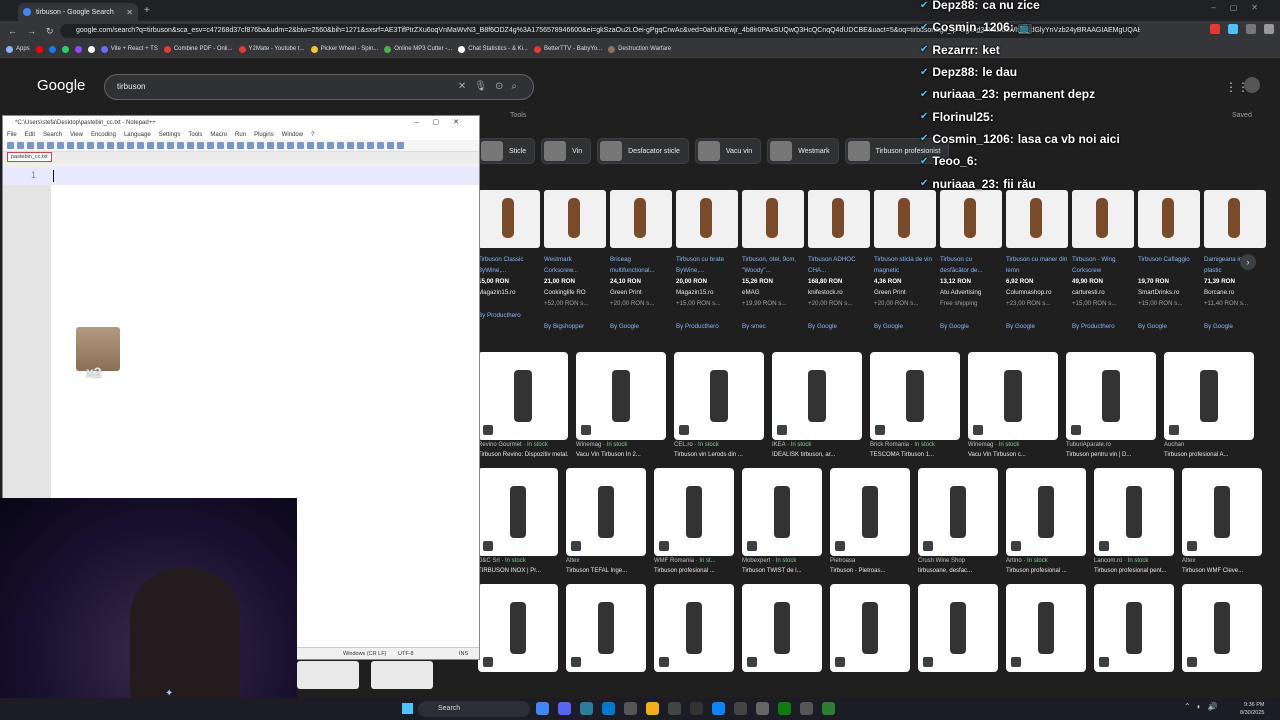 The image size is (1280, 720). I want to click on filter-chip: Vin, so click(566, 151).